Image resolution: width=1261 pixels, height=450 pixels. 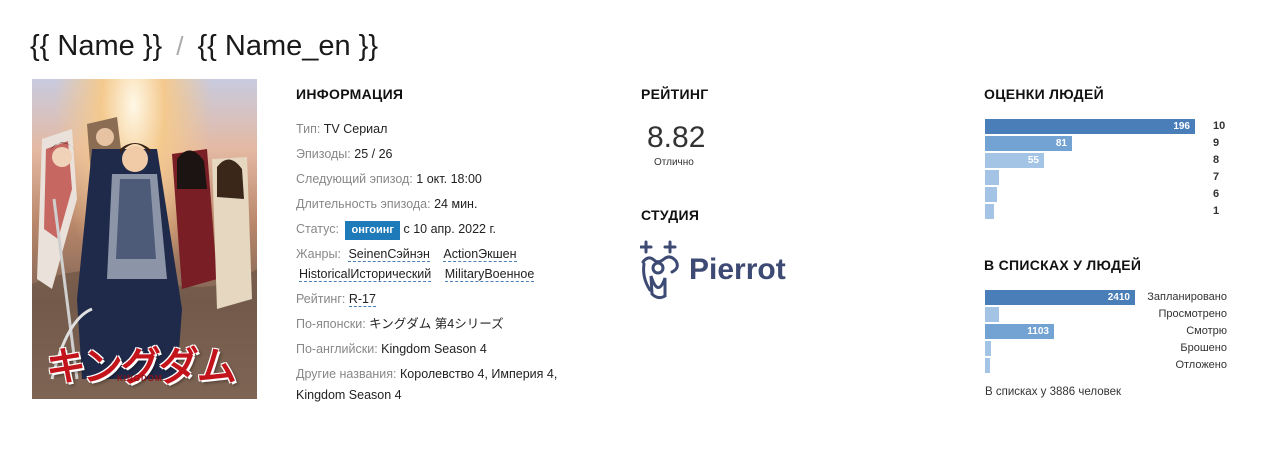 I want to click on status-badge: онгоинг, so click(x=372, y=230).